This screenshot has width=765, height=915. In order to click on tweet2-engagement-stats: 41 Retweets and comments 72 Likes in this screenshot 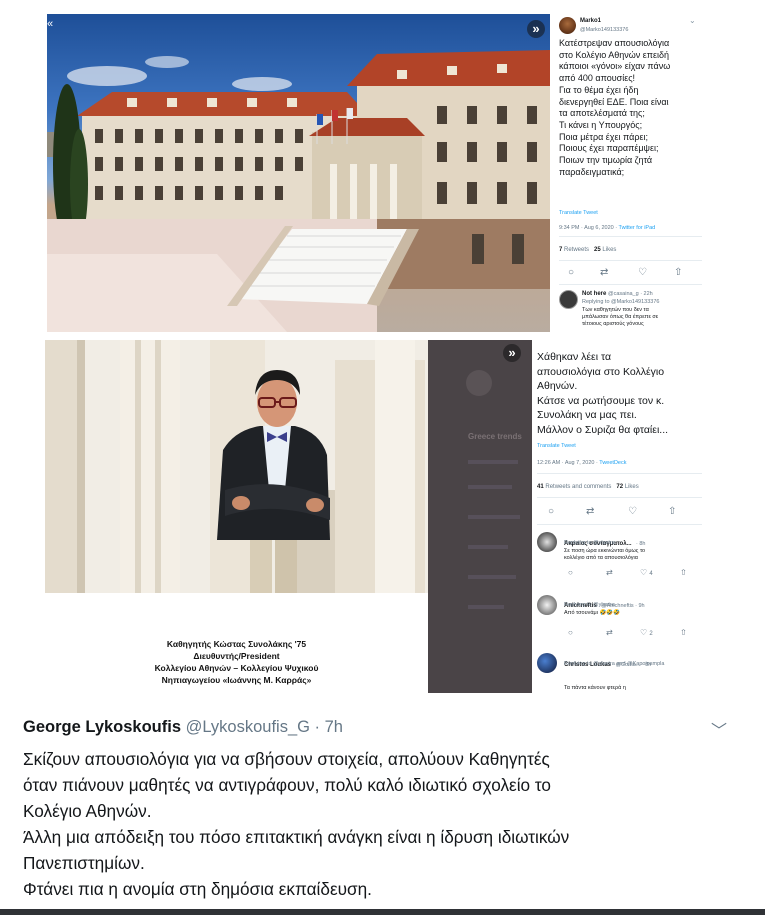, I will do `click(588, 487)`.